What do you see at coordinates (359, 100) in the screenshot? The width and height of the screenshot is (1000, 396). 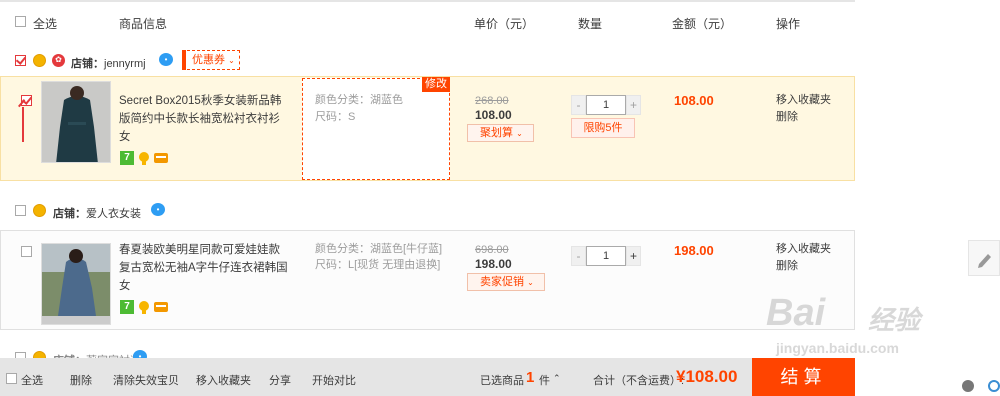 I see `sku-color: 颜色分类：湖蓝色` at bounding box center [359, 100].